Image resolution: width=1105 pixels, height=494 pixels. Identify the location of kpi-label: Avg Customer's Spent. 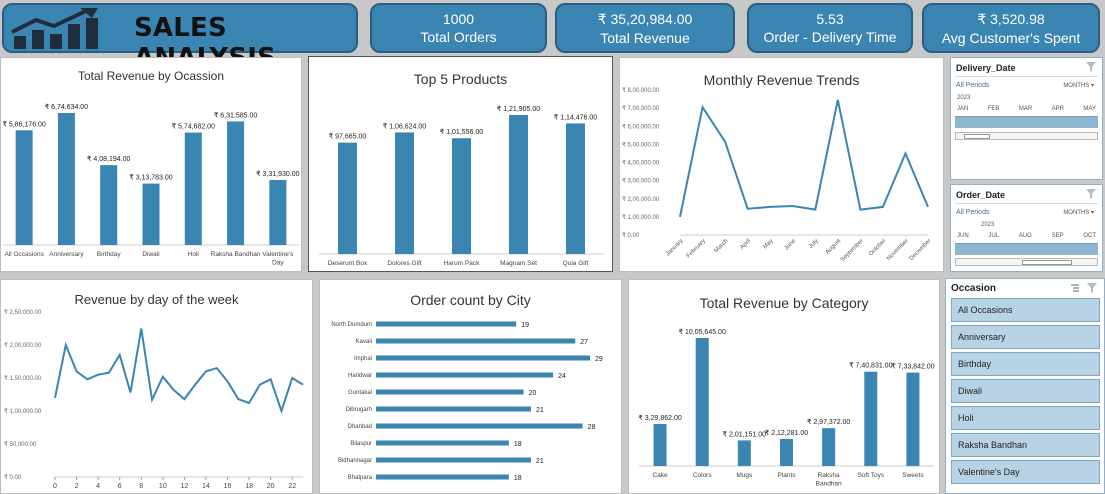
(1011, 38).